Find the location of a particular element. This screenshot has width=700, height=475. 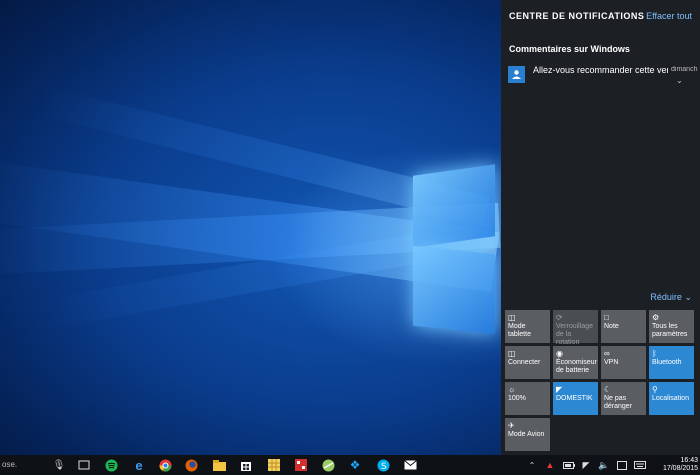

firefox-icon is located at coordinates (191, 465).